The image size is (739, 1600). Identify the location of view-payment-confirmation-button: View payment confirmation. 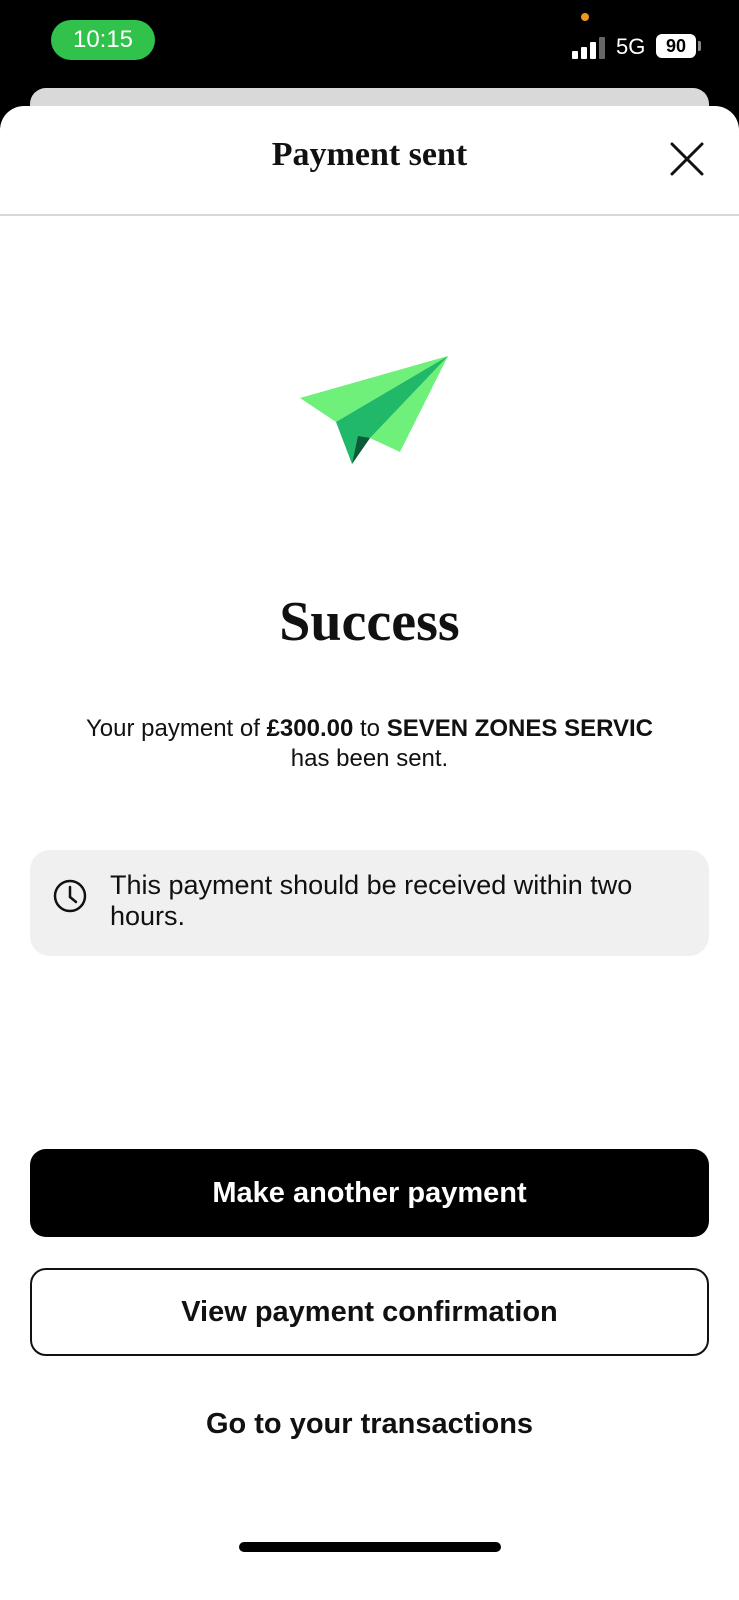
(369, 1312).